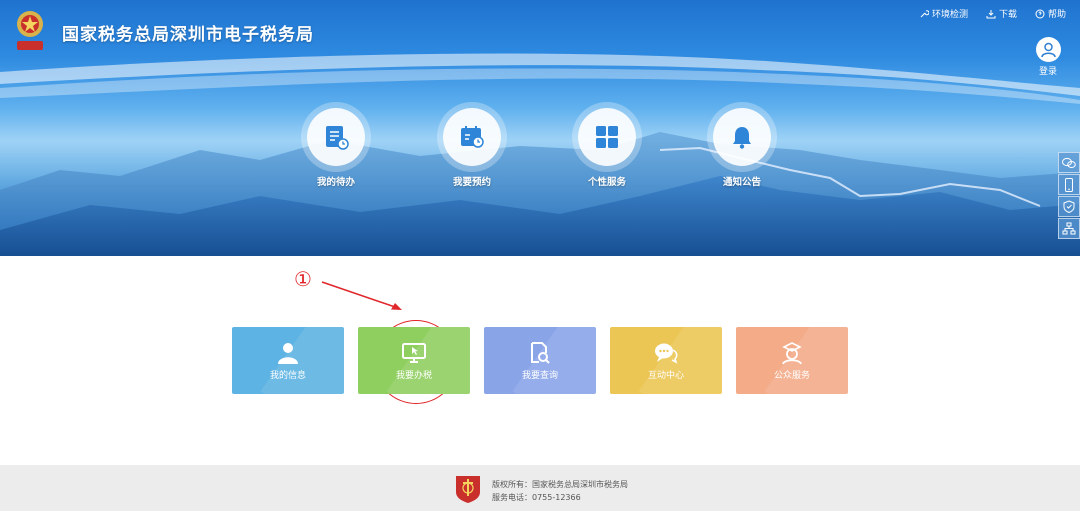  I want to click on grid-icon, so click(607, 137).